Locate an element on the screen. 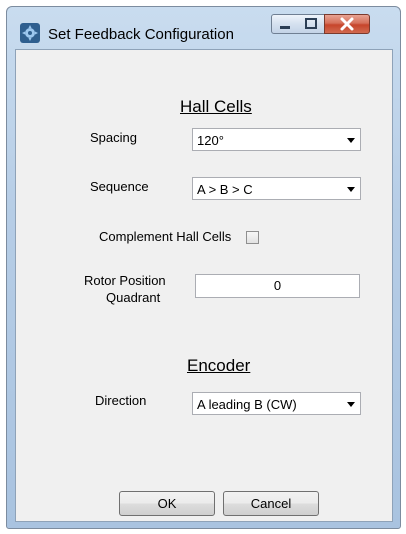 This screenshot has width=406, height=534. rotor-position-label-quadrant: Quadrant is located at coordinates (133, 297).